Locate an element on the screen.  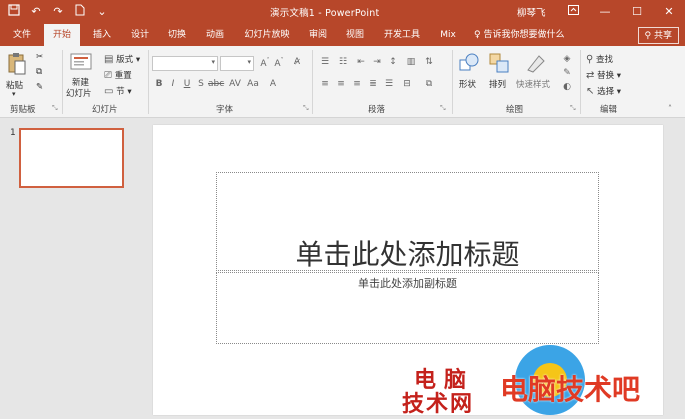
collapse-ribbon-icon: ˄ is located at coordinates (670, 108).